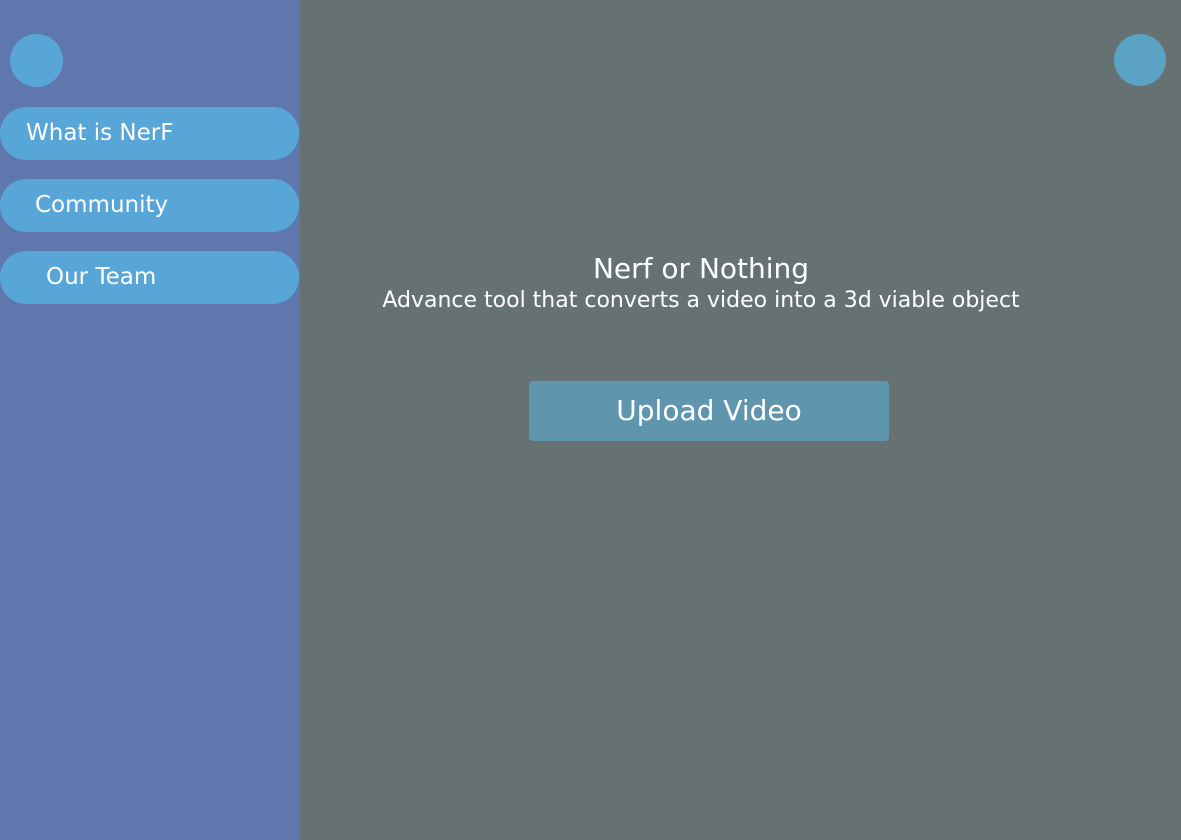 This screenshot has height=840, width=1181. Describe the element at coordinates (149, 277) in the screenshot. I see `sidebar-item-our-team: Our Team` at that location.